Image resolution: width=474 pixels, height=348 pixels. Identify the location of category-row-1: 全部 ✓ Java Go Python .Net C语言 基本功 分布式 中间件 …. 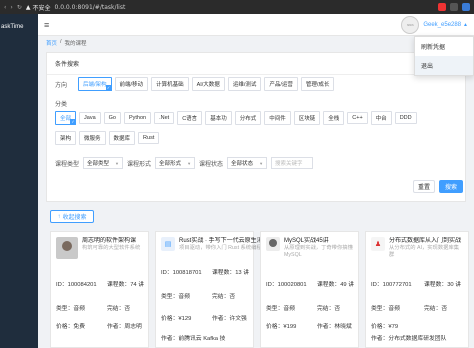
(236, 118).